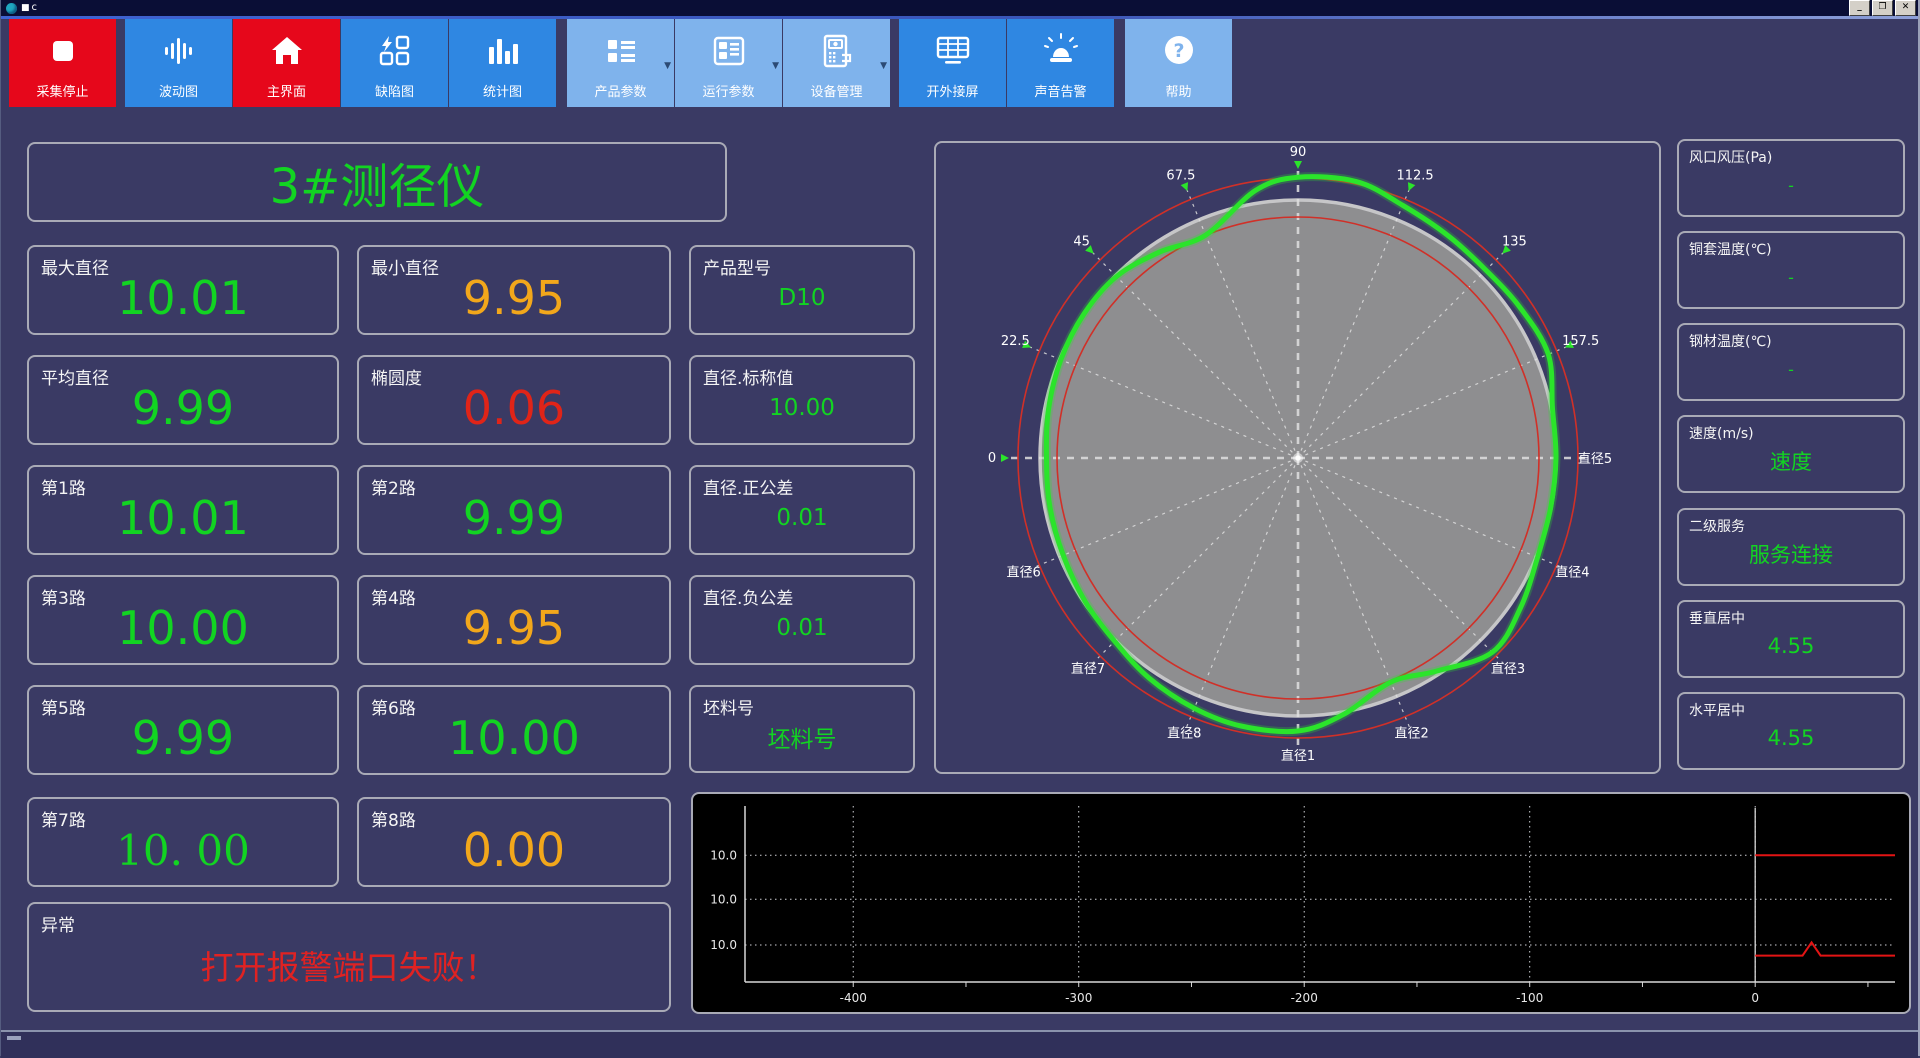 The height and width of the screenshot is (1058, 1920). What do you see at coordinates (802, 740) in the screenshot?
I see `stat-value: 坯料号` at bounding box center [802, 740].